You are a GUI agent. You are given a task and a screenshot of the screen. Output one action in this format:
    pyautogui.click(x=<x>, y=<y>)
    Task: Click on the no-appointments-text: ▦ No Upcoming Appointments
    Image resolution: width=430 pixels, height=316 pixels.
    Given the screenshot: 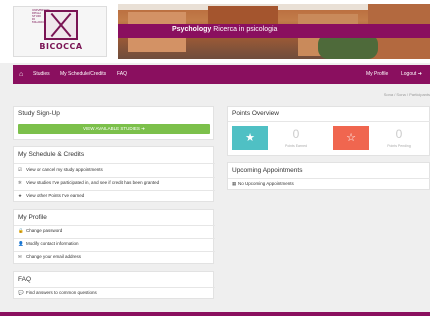 What is the action you would take?
    pyautogui.click(x=263, y=183)
    